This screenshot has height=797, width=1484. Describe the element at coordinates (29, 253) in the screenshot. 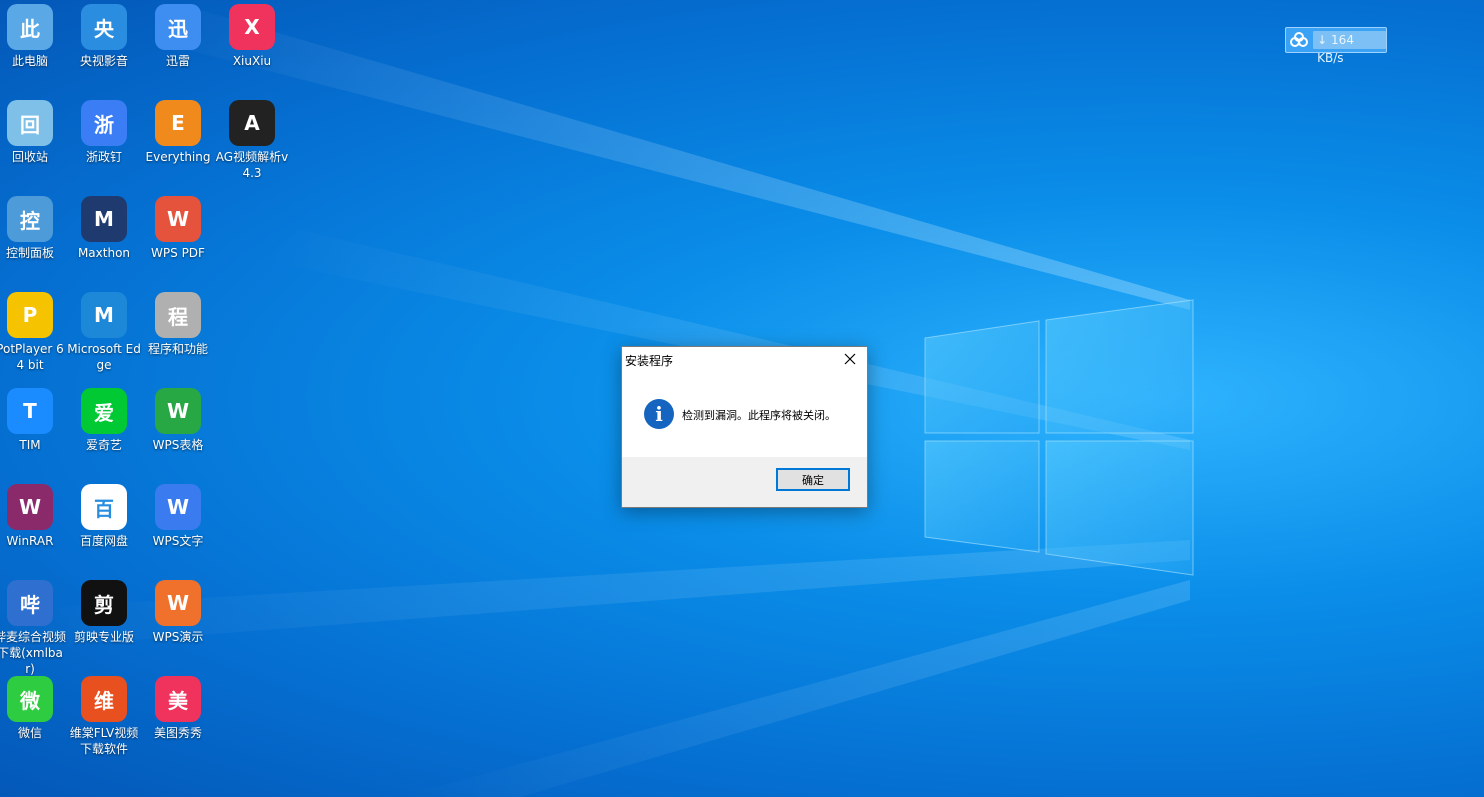

I see `desktop-icon-label: 控制面板` at that location.